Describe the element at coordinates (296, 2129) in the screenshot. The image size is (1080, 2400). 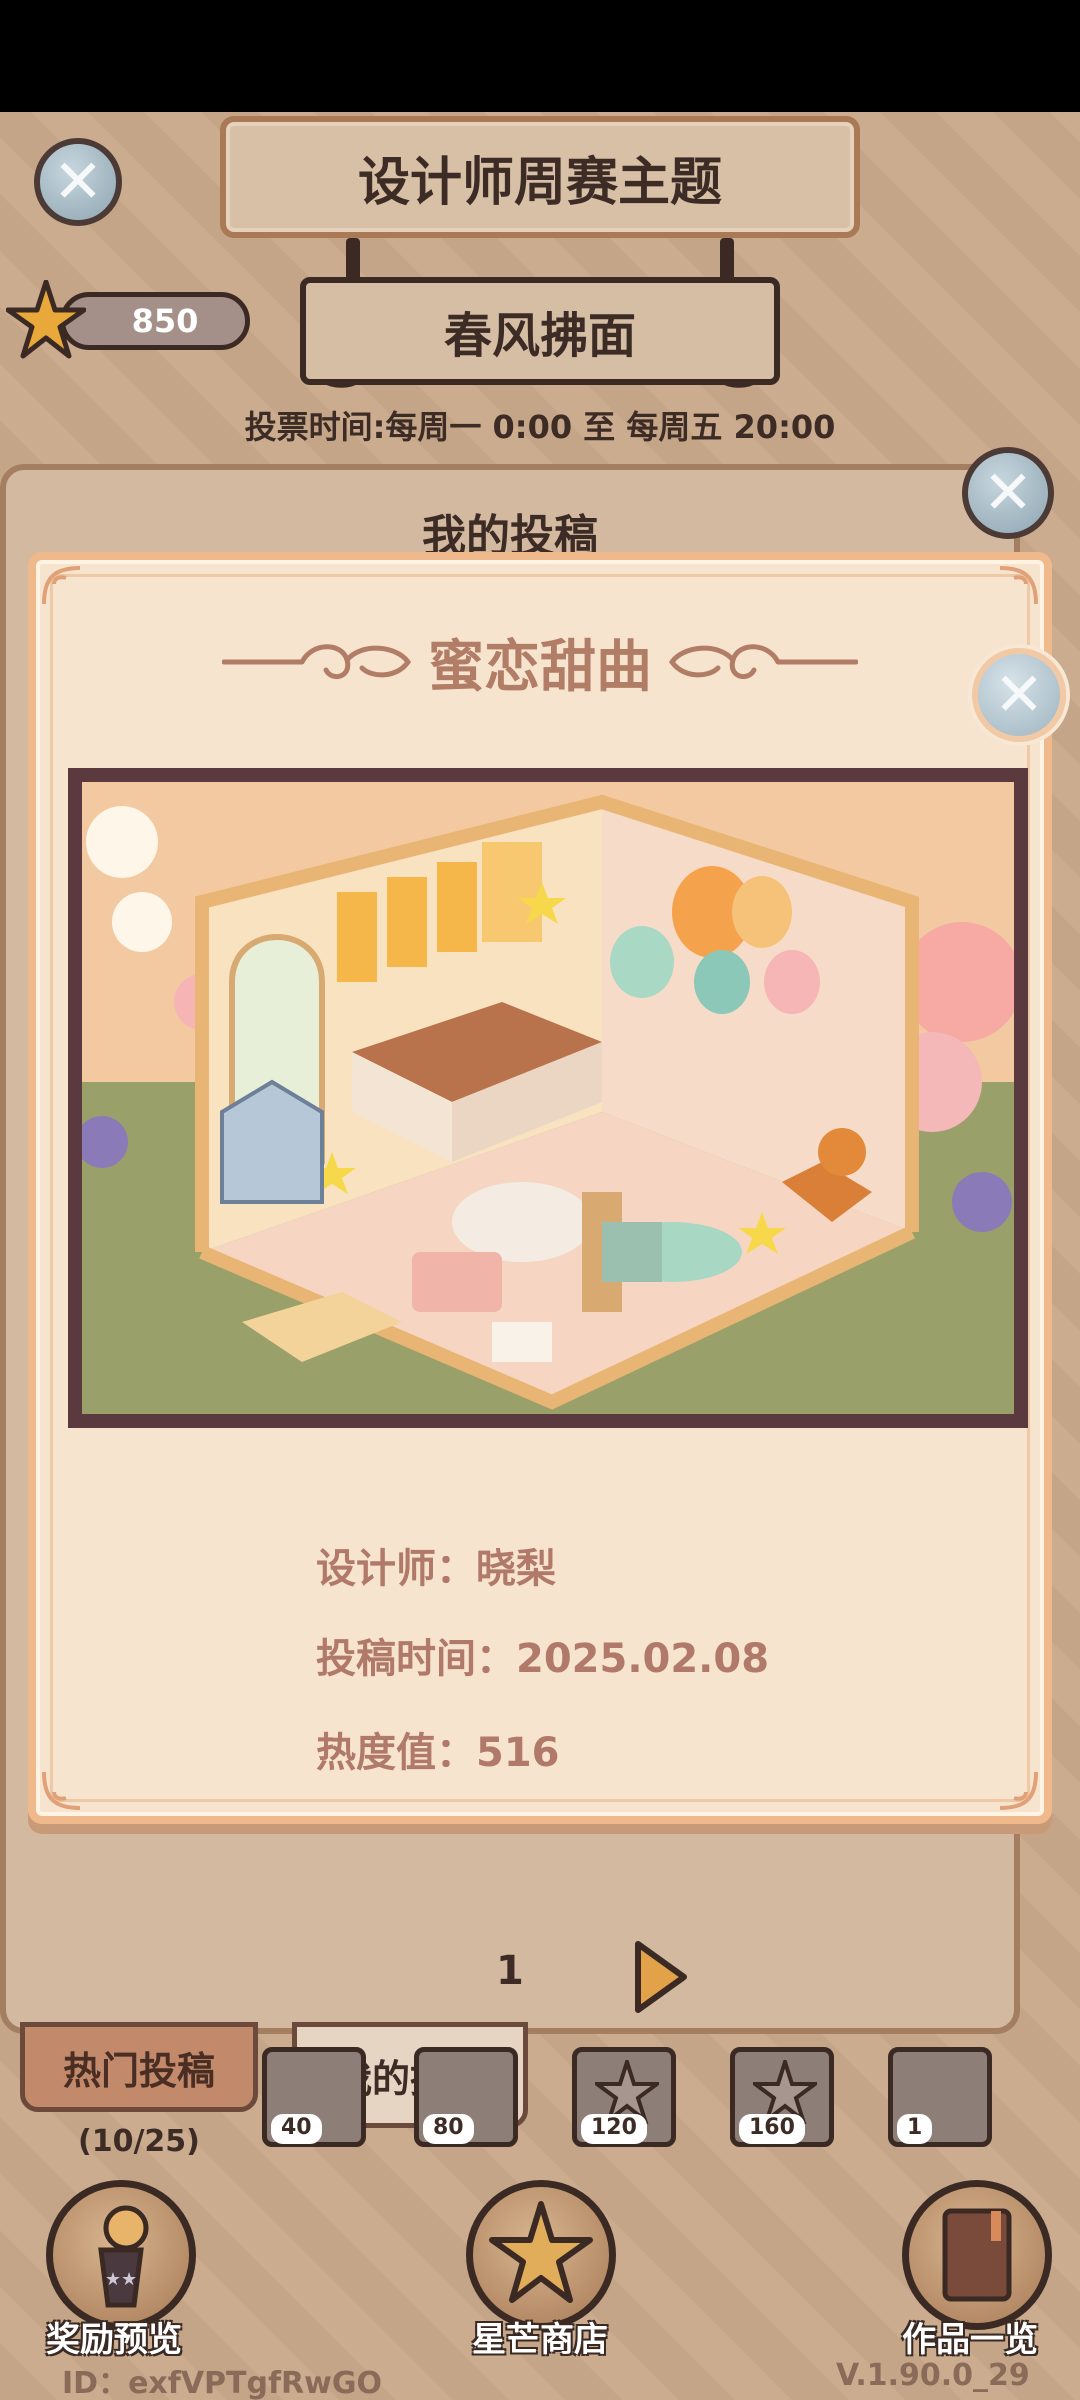
I see `milestone-value: 40` at that location.